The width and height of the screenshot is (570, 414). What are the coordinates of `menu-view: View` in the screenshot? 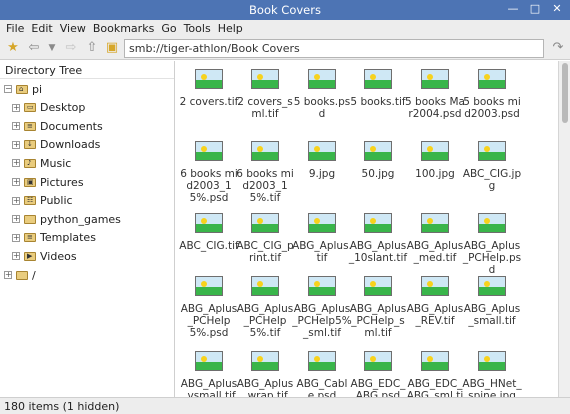 It's located at (74, 28).